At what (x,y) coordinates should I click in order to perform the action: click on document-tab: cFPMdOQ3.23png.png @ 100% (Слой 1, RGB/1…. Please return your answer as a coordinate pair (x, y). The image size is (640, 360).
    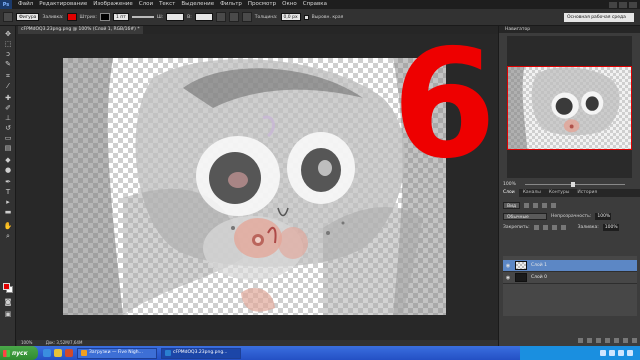
    Looking at the image, I should click on (80, 30).